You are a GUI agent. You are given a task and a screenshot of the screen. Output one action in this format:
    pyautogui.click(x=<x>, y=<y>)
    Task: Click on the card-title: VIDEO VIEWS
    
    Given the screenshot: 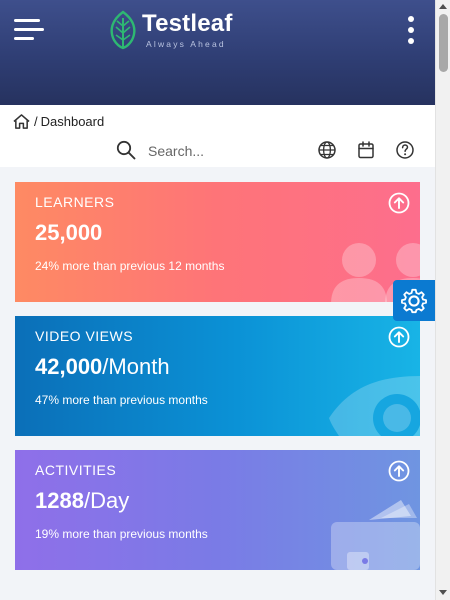 What is the action you would take?
    pyautogui.click(x=84, y=336)
    